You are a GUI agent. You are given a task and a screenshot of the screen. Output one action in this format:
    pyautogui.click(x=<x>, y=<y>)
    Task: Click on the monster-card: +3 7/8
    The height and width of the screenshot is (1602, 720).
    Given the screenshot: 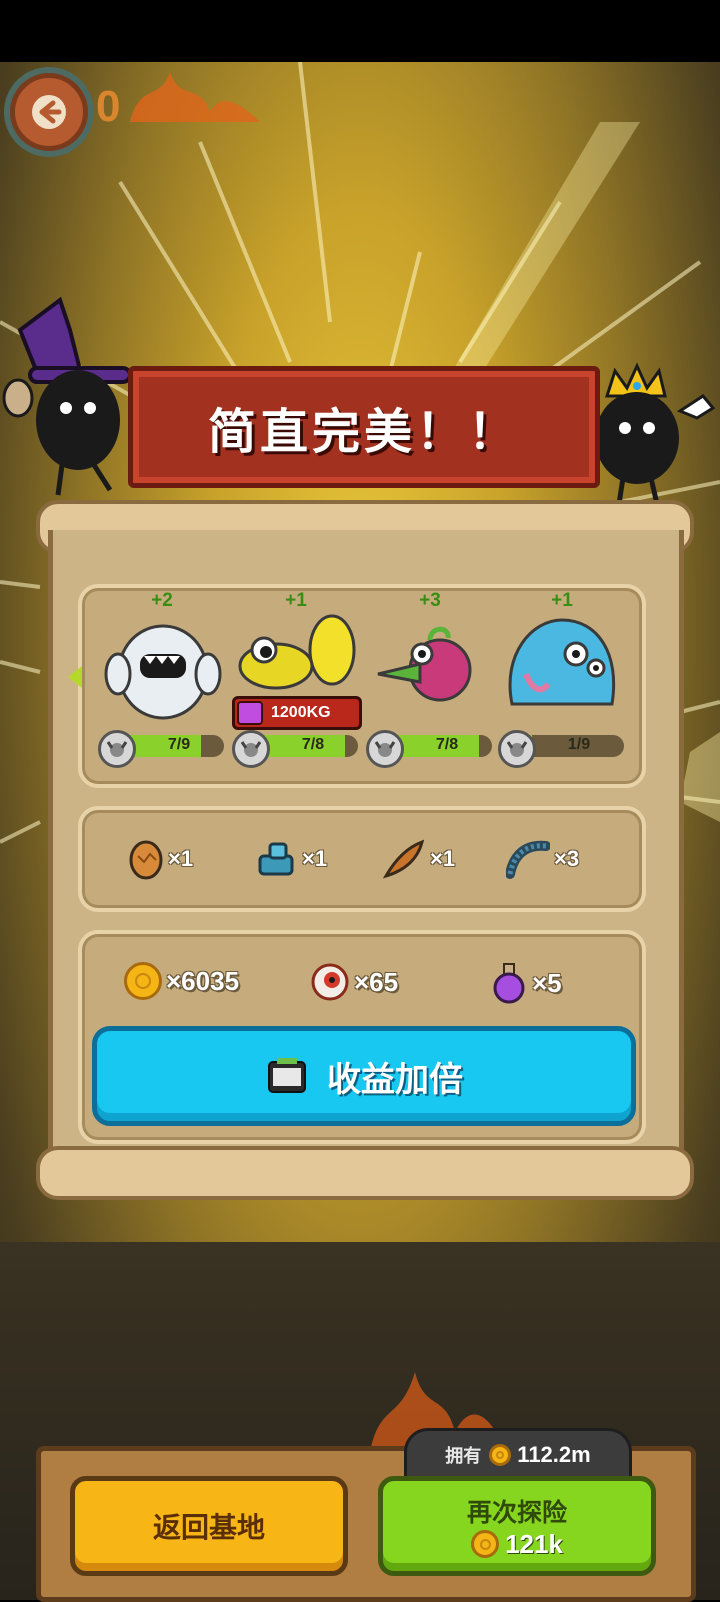 What is the action you would take?
    pyautogui.click(x=430, y=680)
    